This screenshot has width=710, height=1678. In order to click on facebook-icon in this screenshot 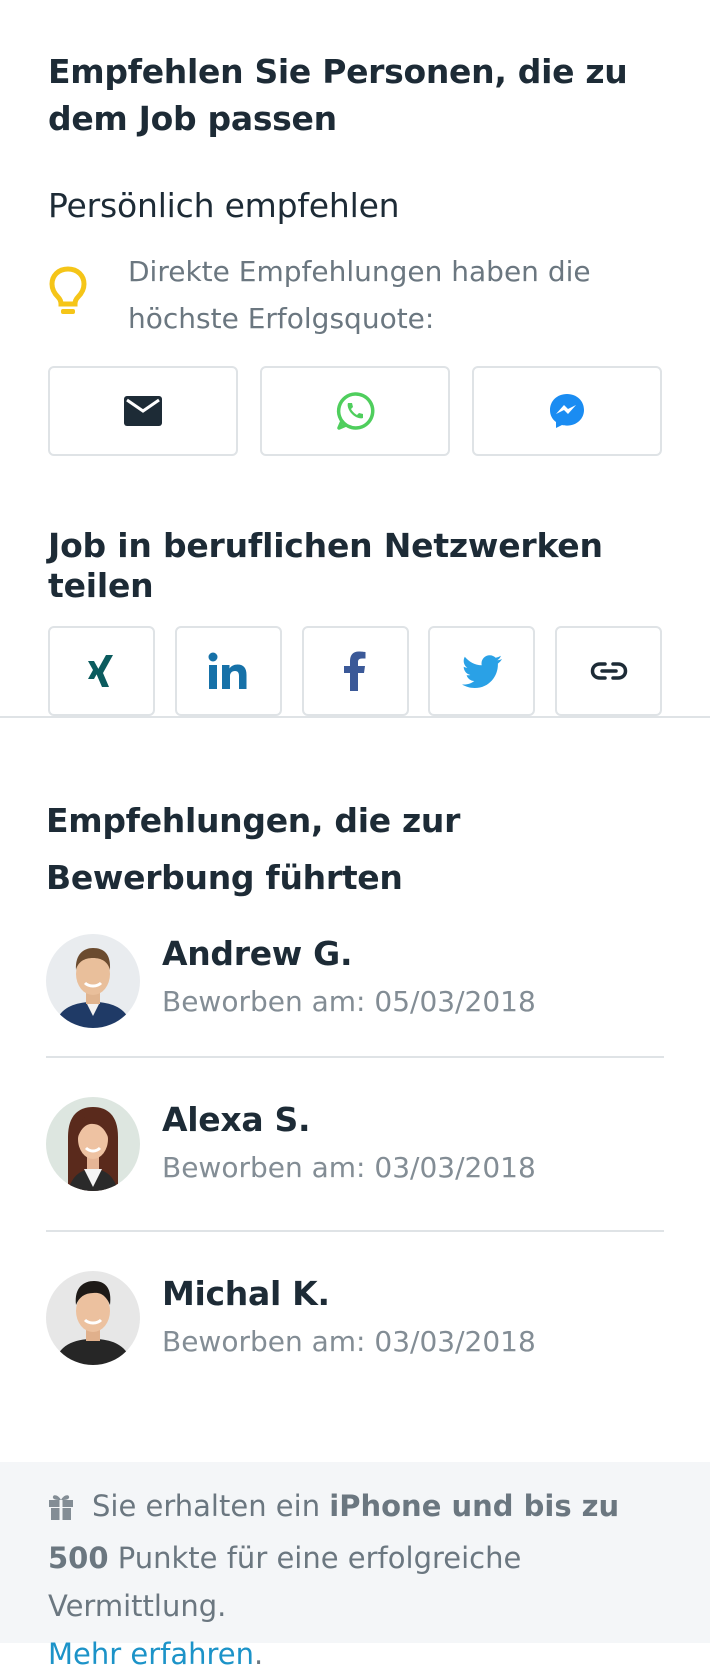, I will do `click(355, 671)`.